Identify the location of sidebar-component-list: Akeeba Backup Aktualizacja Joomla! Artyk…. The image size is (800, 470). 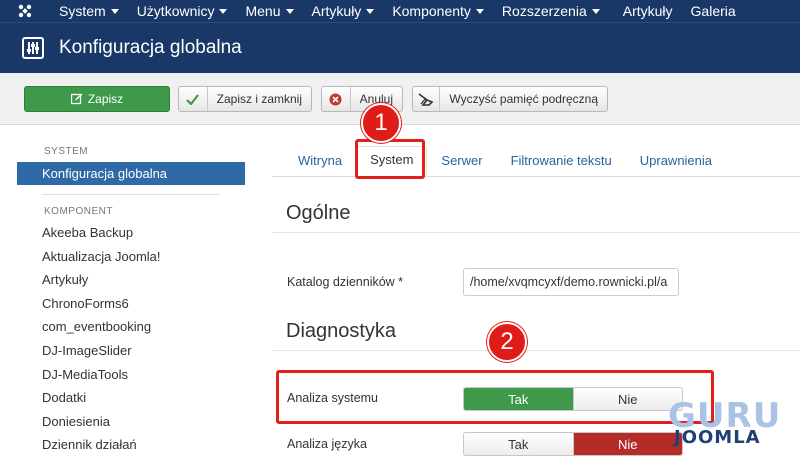
(131, 339).